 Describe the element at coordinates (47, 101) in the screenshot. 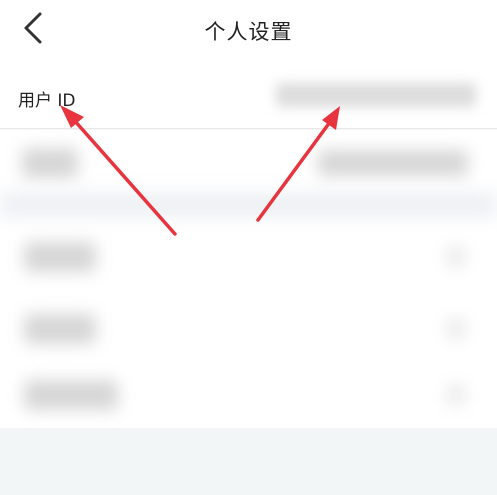

I see `user-id-label: 用户 ID` at that location.